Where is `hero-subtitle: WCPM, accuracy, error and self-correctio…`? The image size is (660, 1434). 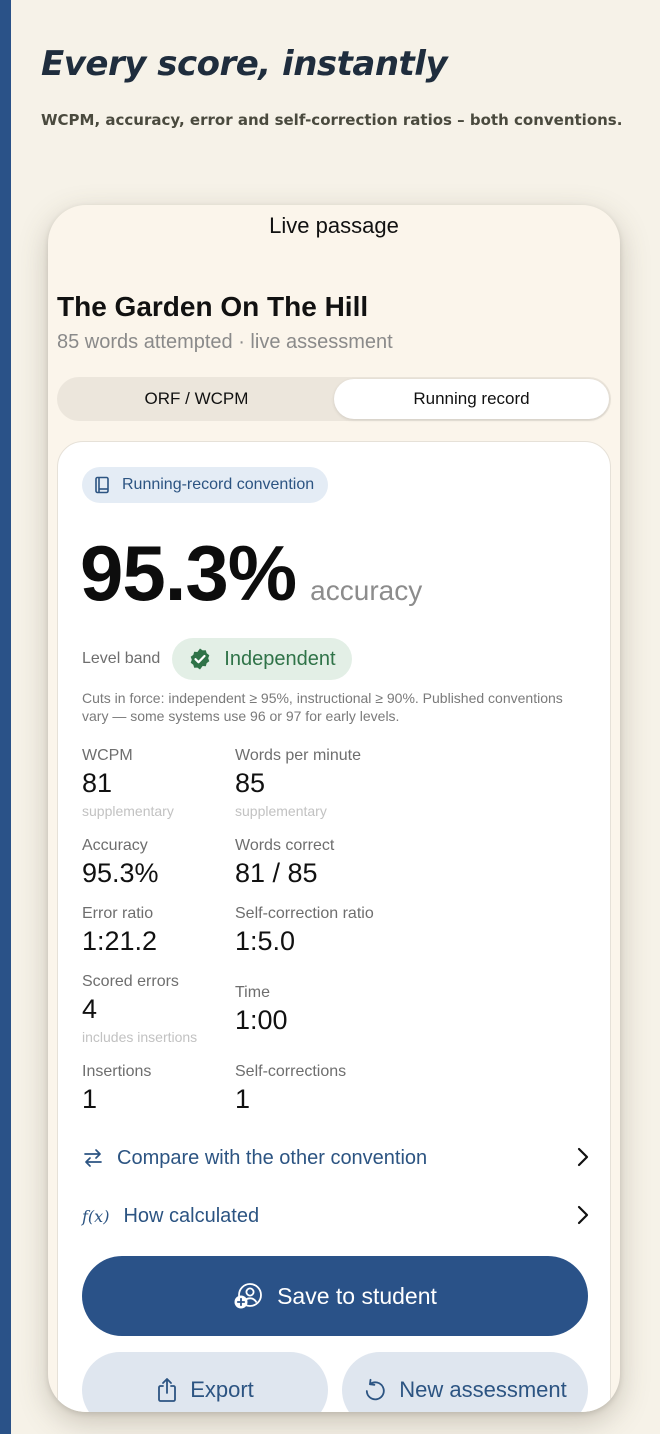 hero-subtitle: WCPM, accuracy, error and self-correctio… is located at coordinates (332, 120).